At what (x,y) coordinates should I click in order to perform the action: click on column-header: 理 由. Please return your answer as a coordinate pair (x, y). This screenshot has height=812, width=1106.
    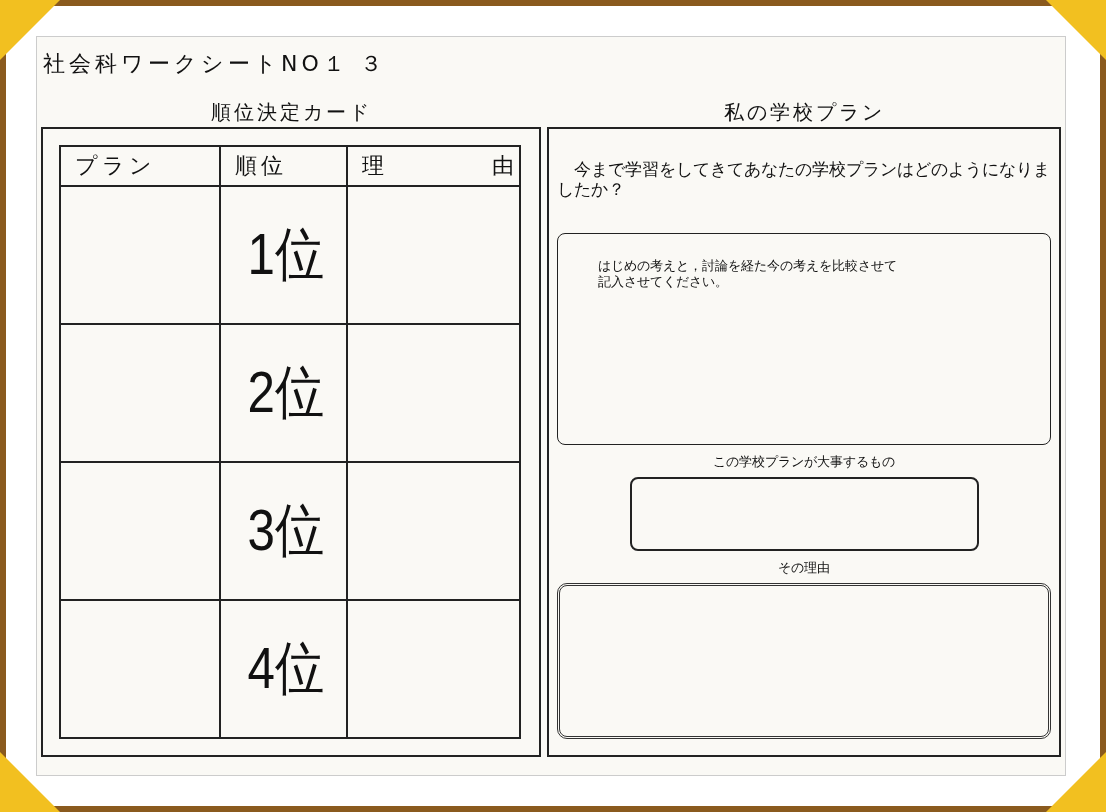
    Looking at the image, I should click on (433, 166).